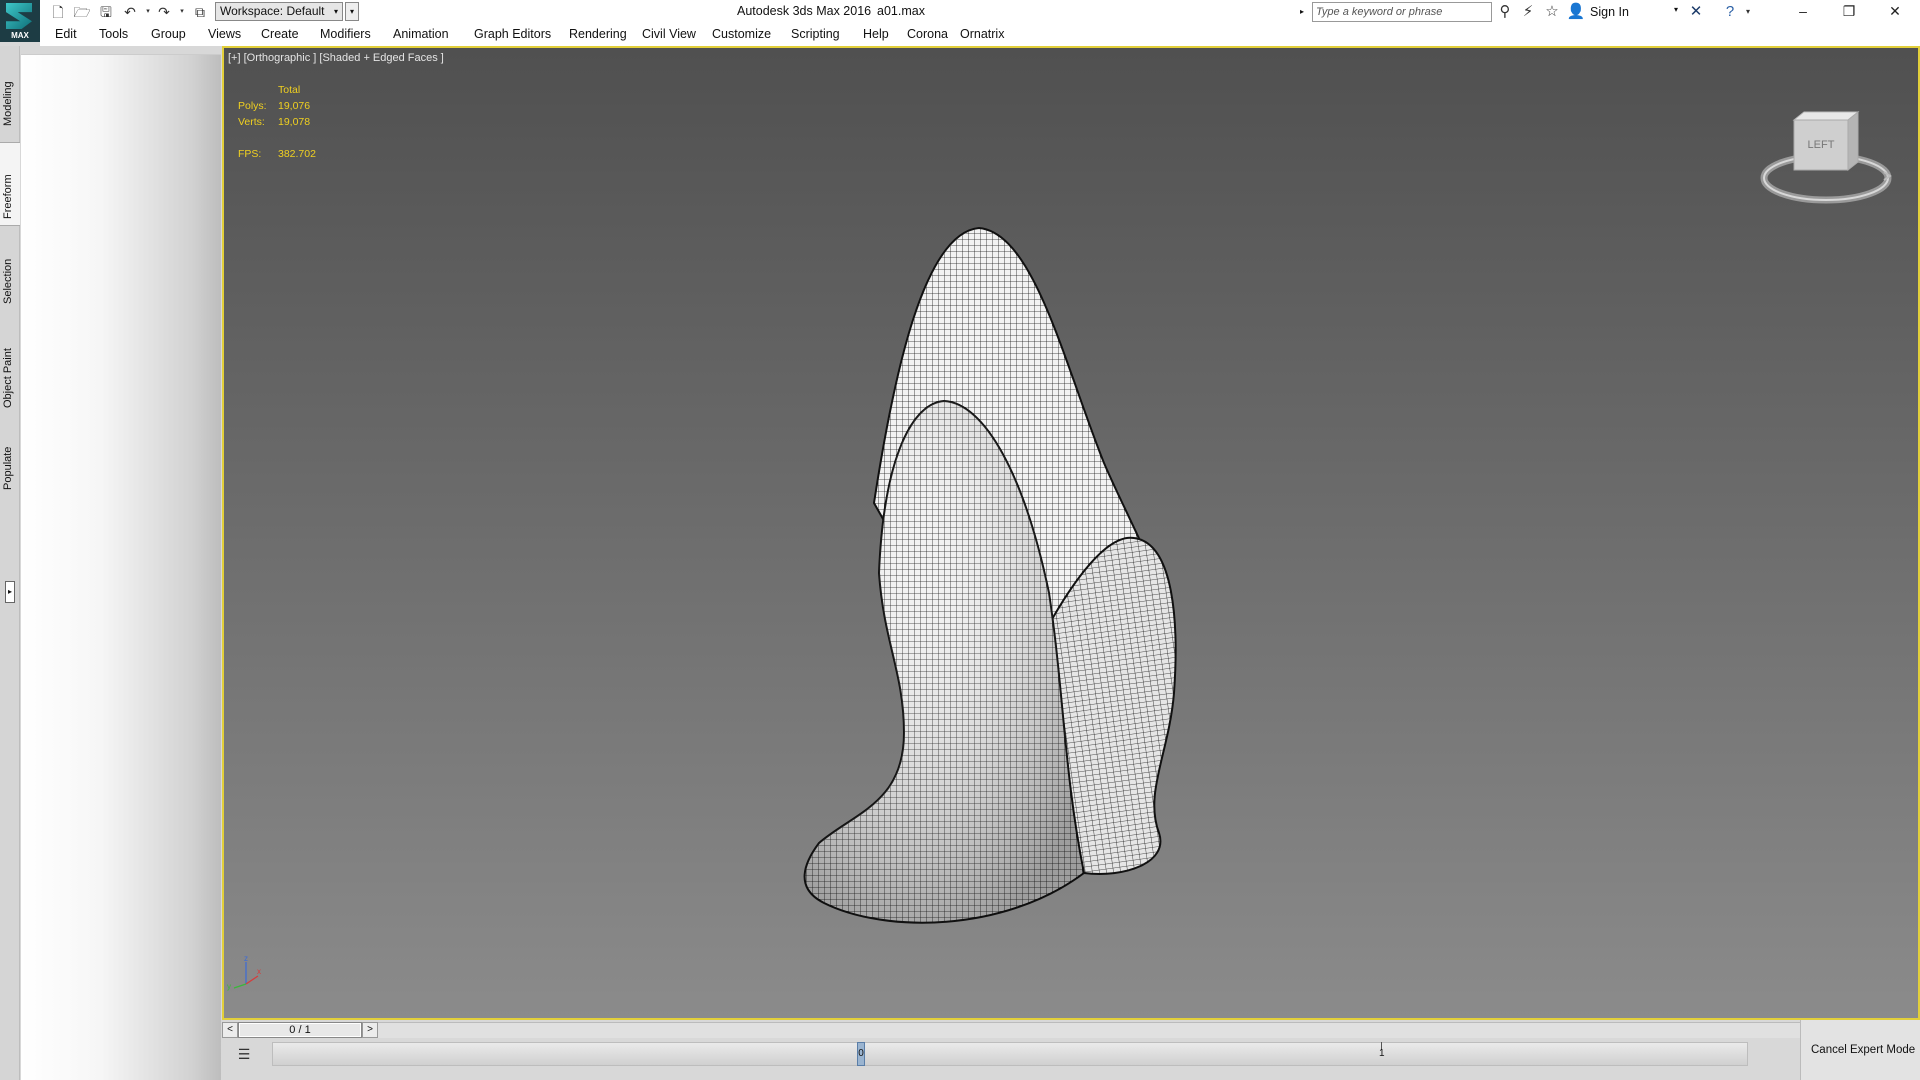  What do you see at coordinates (182, 12) in the screenshot?
I see `redo-dropdown-icon: ▾` at bounding box center [182, 12].